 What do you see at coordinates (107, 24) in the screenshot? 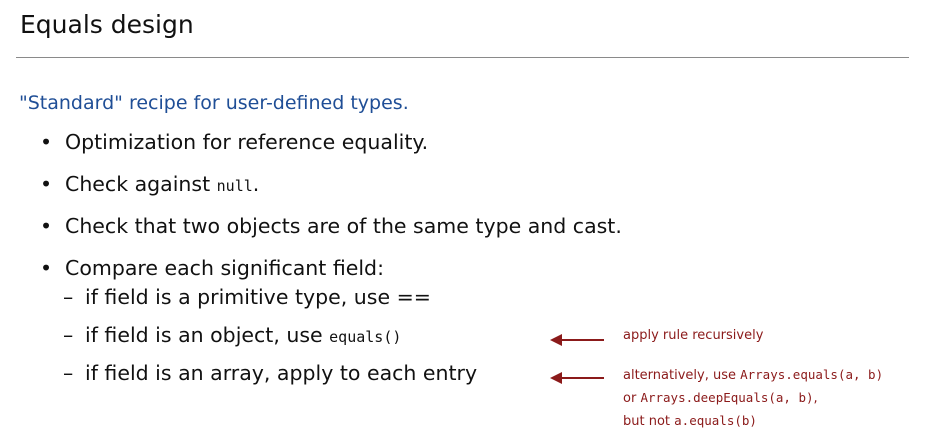
I see `slide-title: Equals design` at bounding box center [107, 24].